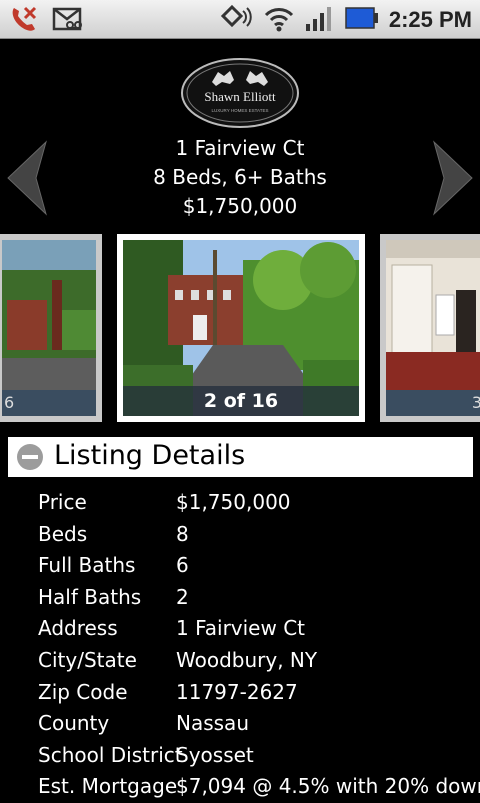  I want to click on detail-value: $7,094 @ 4.5% with 20% down, so click(328, 786).